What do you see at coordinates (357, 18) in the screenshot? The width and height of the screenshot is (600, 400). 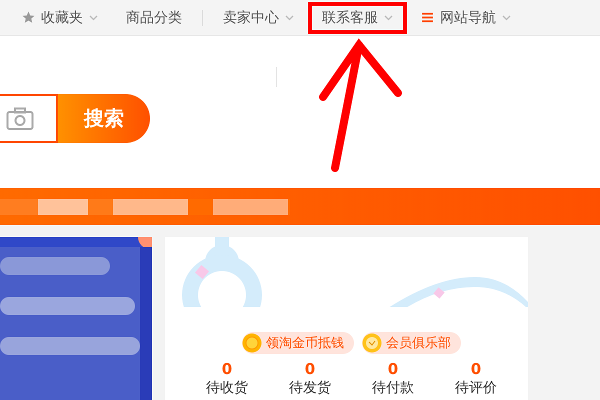 I see `nav-link: 联系客服` at bounding box center [357, 18].